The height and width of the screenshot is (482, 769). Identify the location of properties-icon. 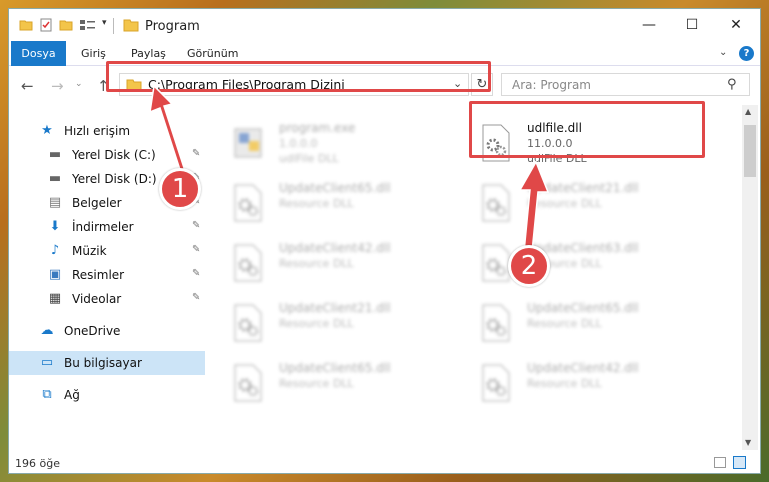
(46, 25).